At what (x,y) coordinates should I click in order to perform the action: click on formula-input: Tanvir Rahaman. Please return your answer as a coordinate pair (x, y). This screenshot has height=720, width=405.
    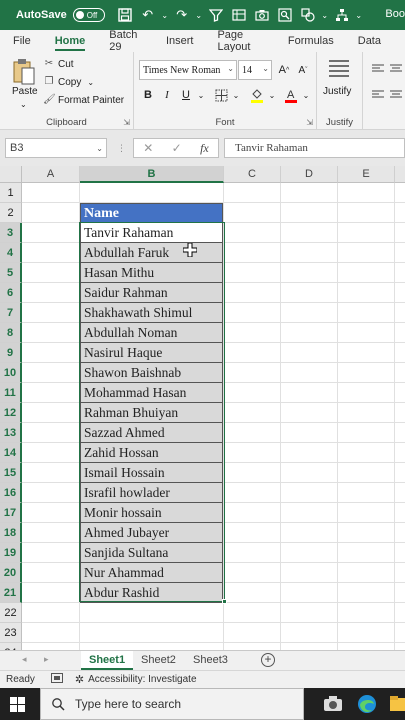
    Looking at the image, I should click on (314, 148).